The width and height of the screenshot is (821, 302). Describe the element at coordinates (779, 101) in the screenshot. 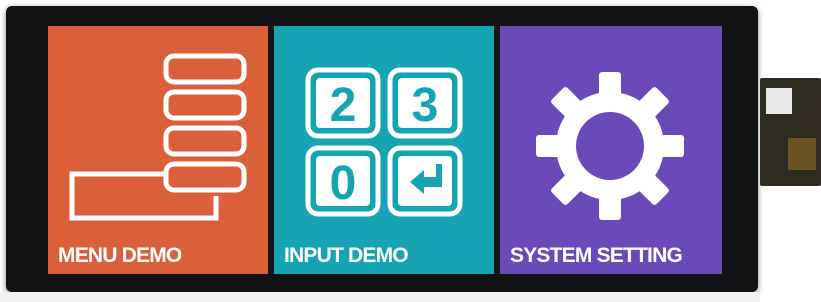

I see `qr-label` at that location.